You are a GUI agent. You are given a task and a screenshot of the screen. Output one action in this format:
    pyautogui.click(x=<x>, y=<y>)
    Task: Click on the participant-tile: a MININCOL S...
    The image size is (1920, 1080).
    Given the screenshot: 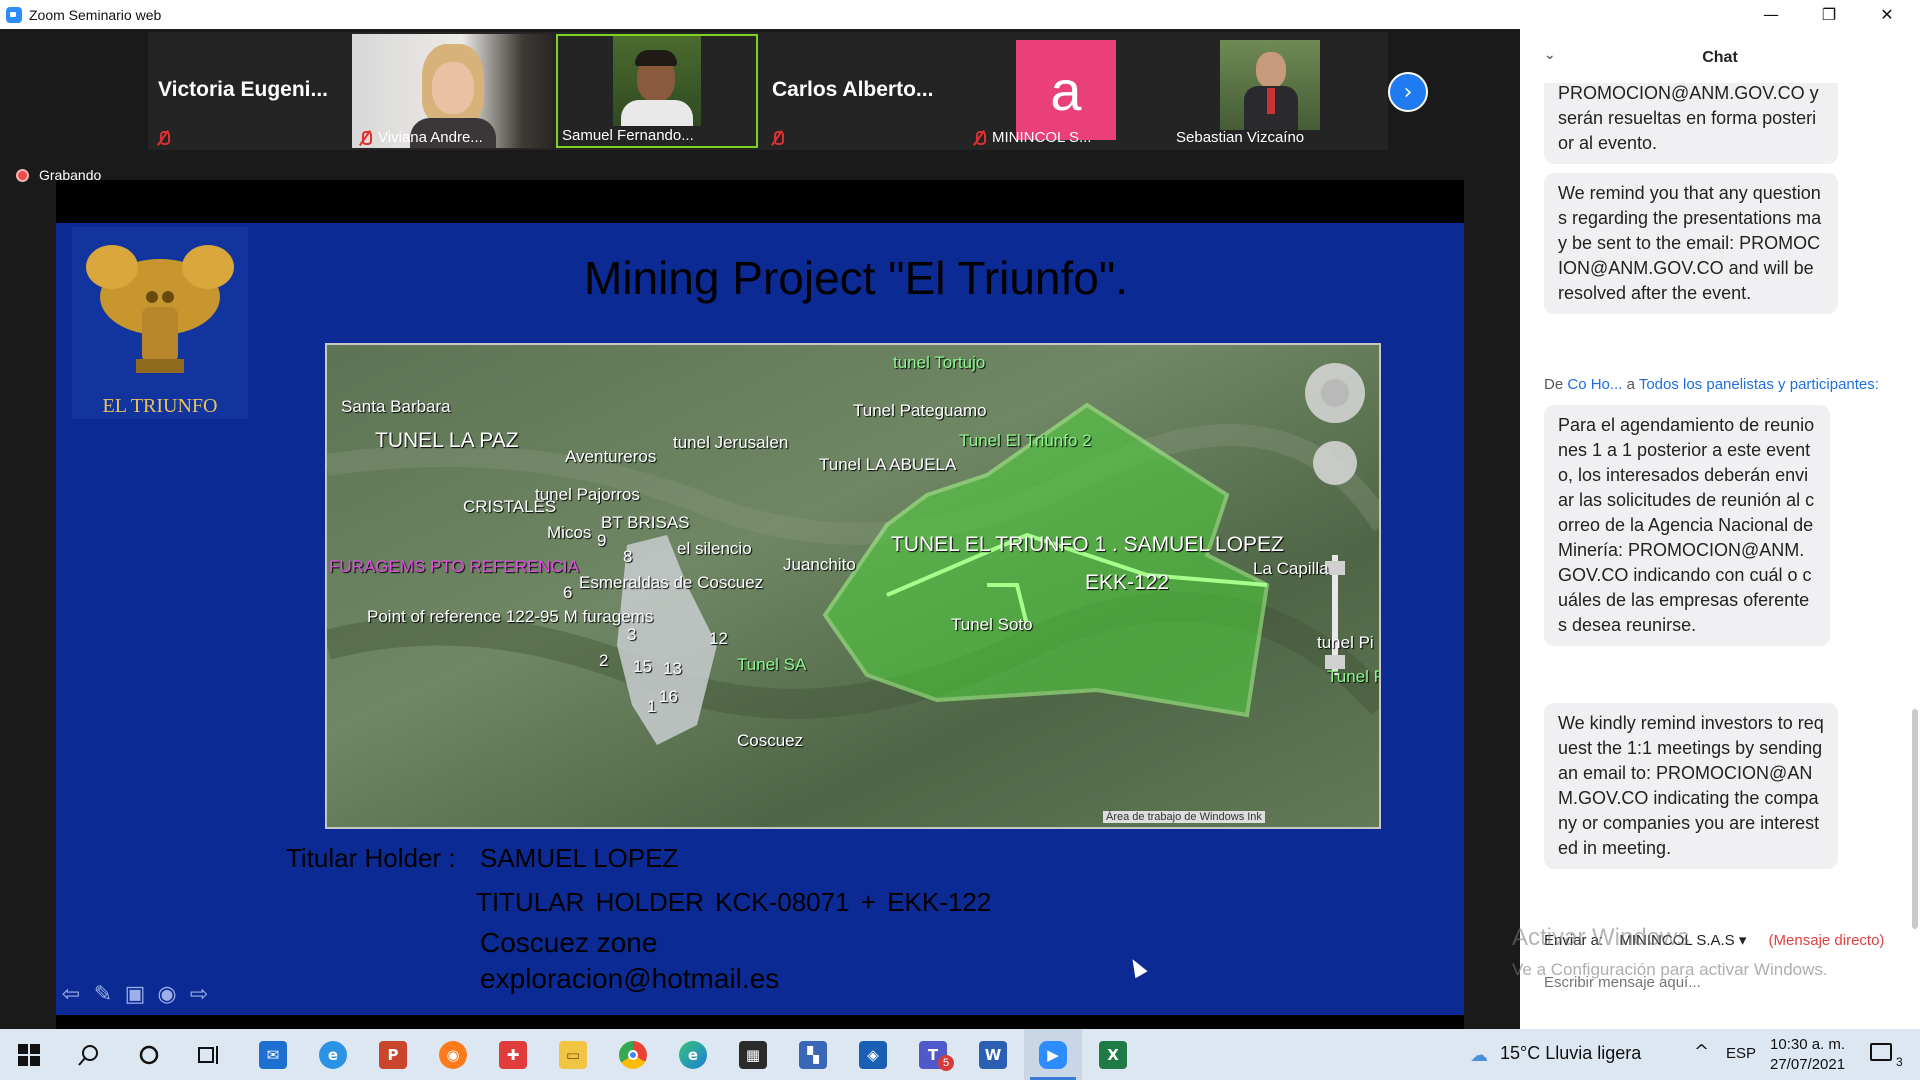 What is the action you would take?
    pyautogui.click(x=1066, y=91)
    